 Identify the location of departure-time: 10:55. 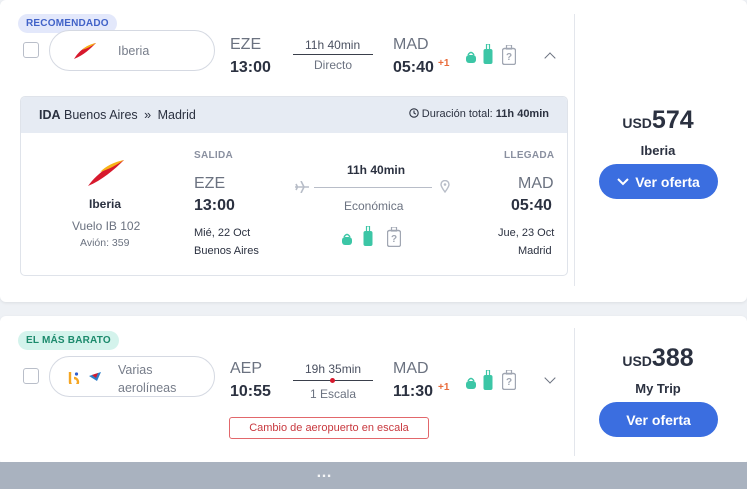
(250, 391).